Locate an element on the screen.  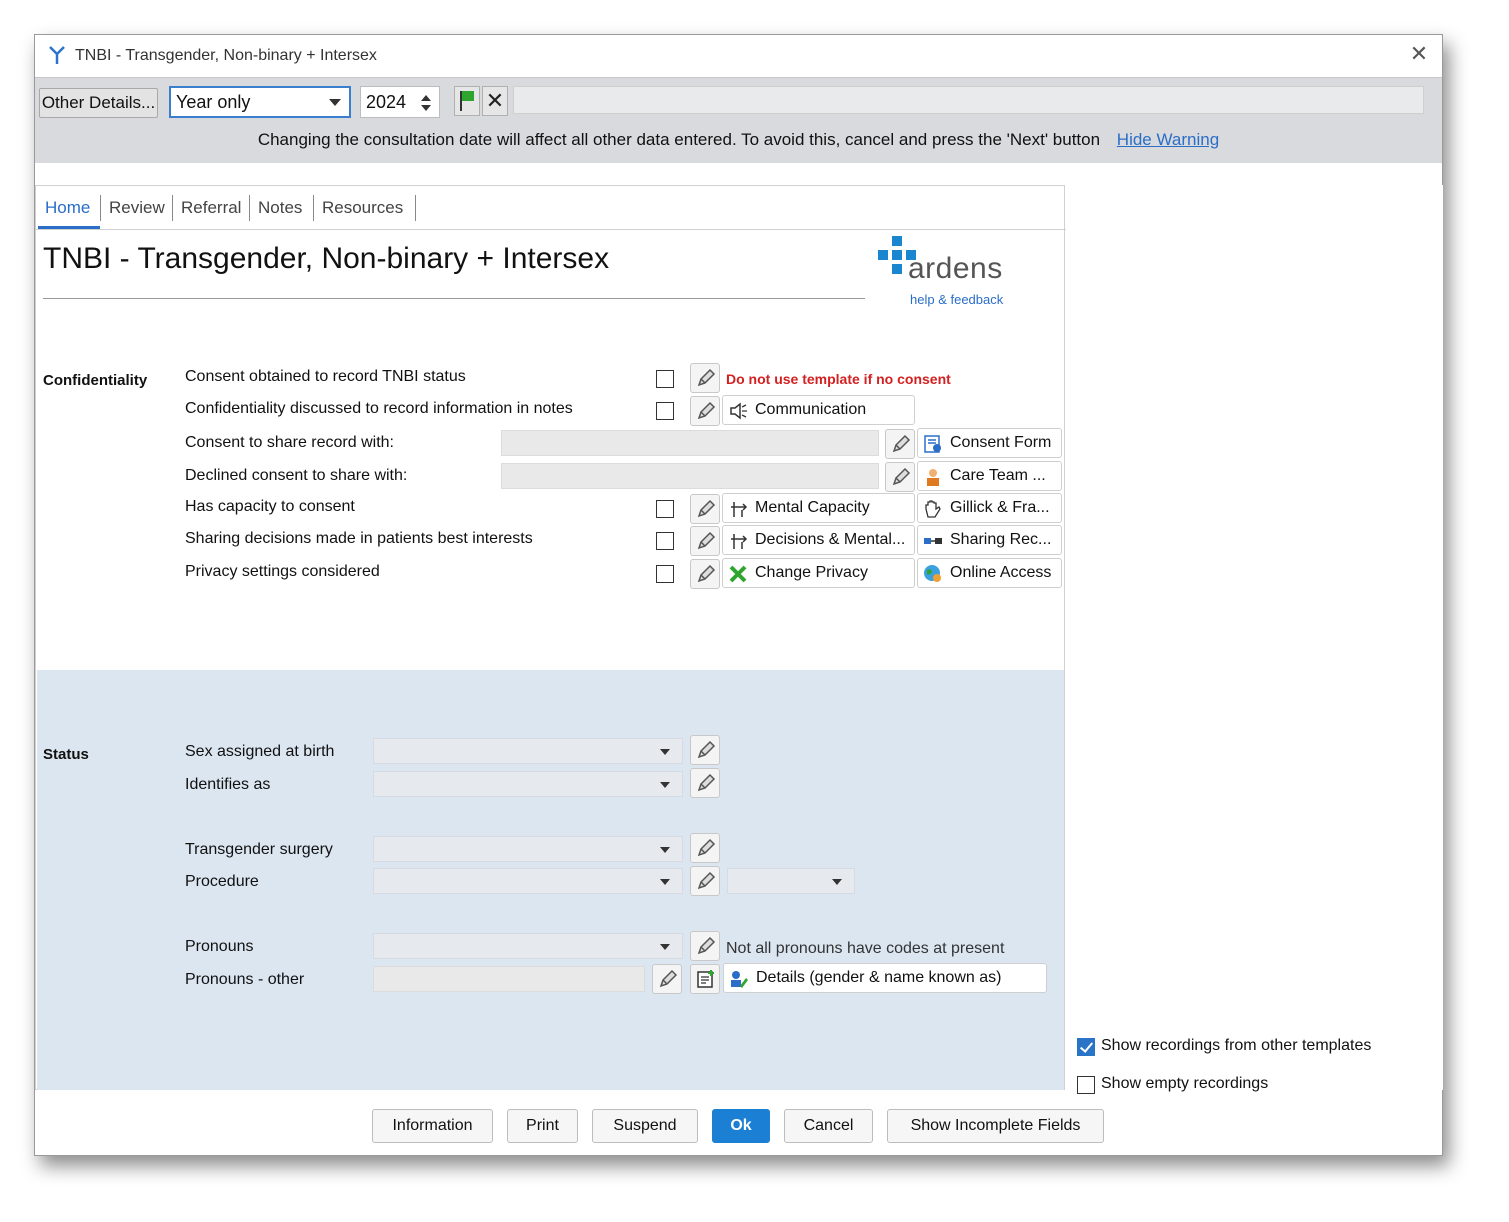
cancel-button: Cancel is located at coordinates (828, 1126).